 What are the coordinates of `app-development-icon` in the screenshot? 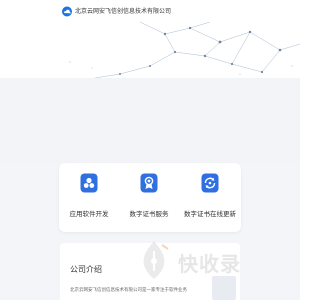 It's located at (89, 183).